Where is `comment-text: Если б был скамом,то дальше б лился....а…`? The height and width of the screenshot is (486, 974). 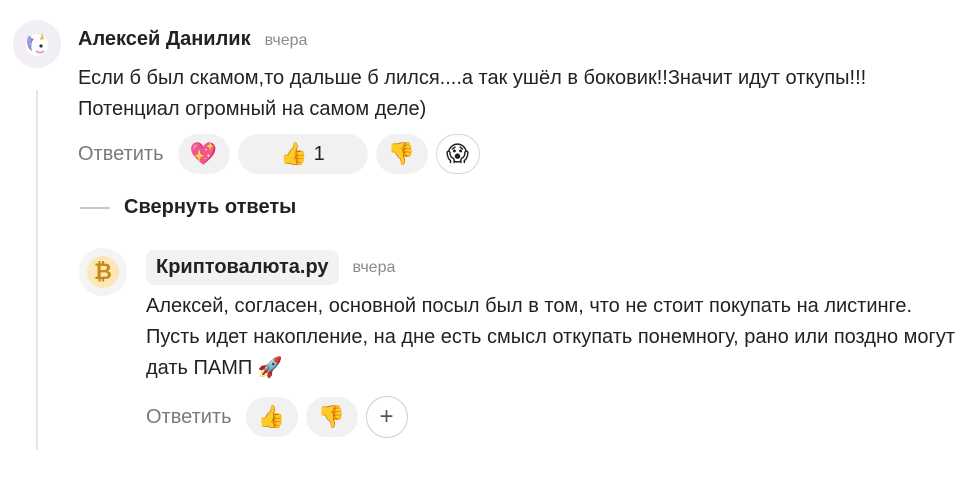 comment-text: Если б был скамом,то дальше б лился....а… is located at coordinates (472, 93).